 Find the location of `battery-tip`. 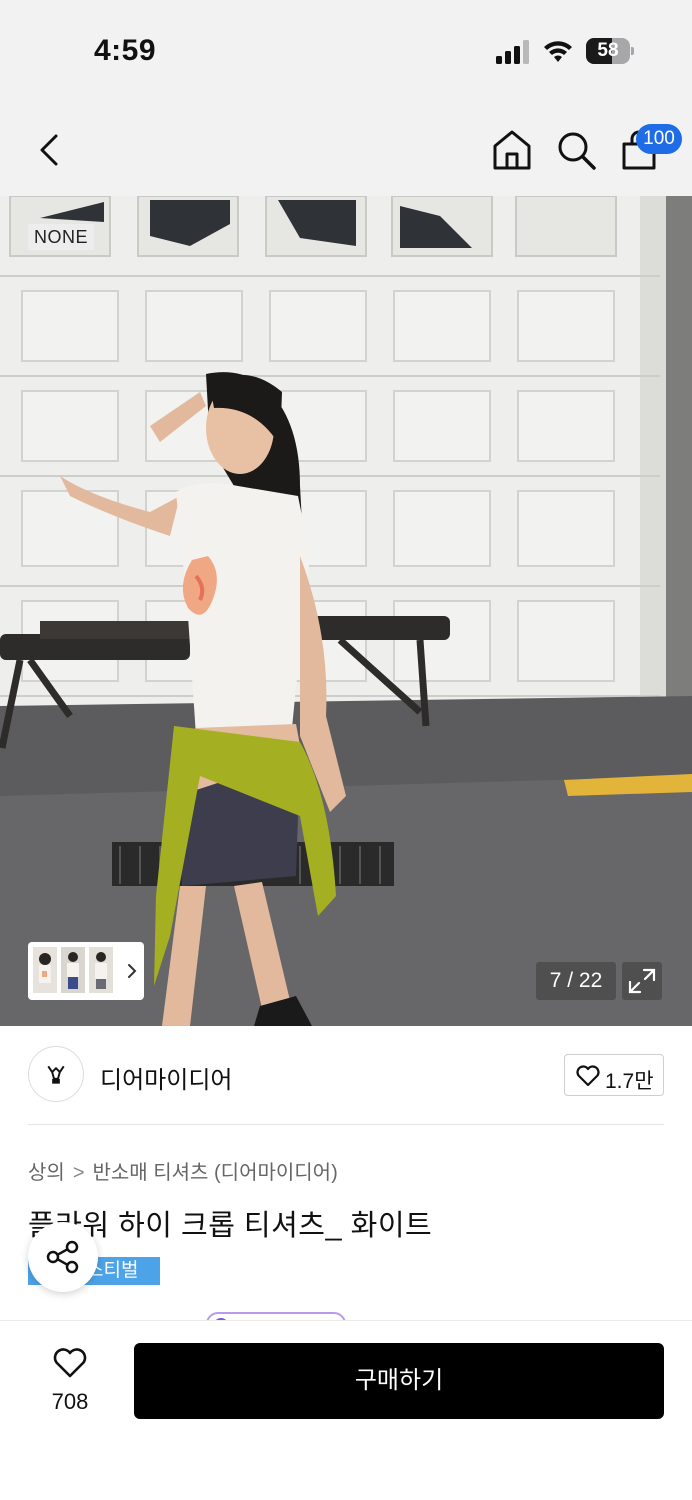

battery-tip is located at coordinates (632, 51).